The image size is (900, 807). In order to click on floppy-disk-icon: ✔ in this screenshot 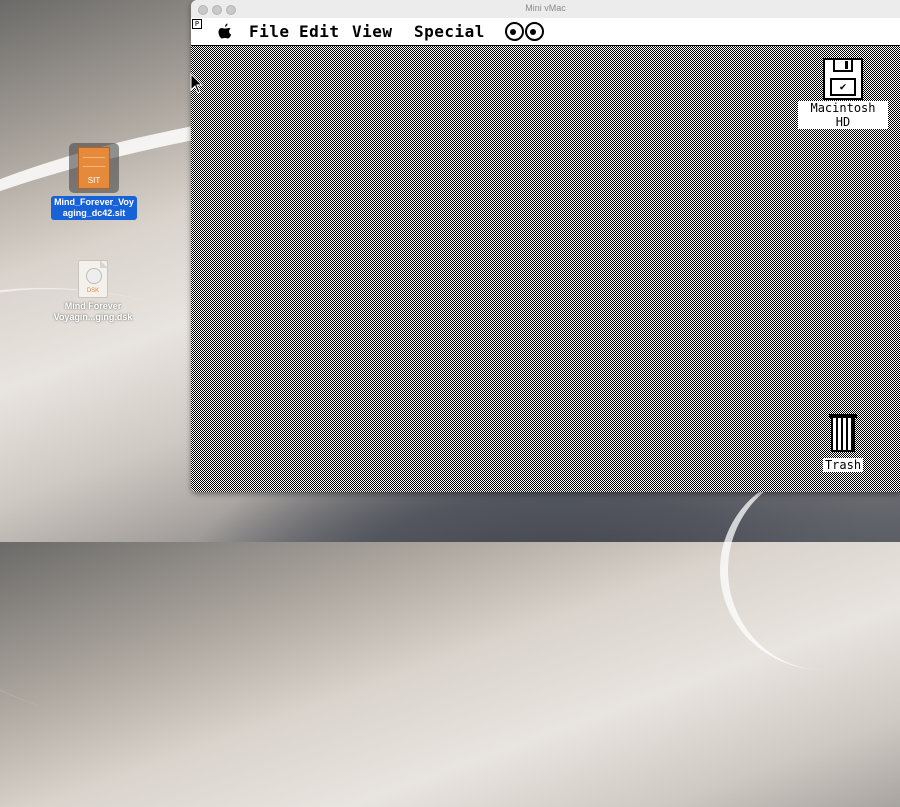, I will do `click(843, 79)`.